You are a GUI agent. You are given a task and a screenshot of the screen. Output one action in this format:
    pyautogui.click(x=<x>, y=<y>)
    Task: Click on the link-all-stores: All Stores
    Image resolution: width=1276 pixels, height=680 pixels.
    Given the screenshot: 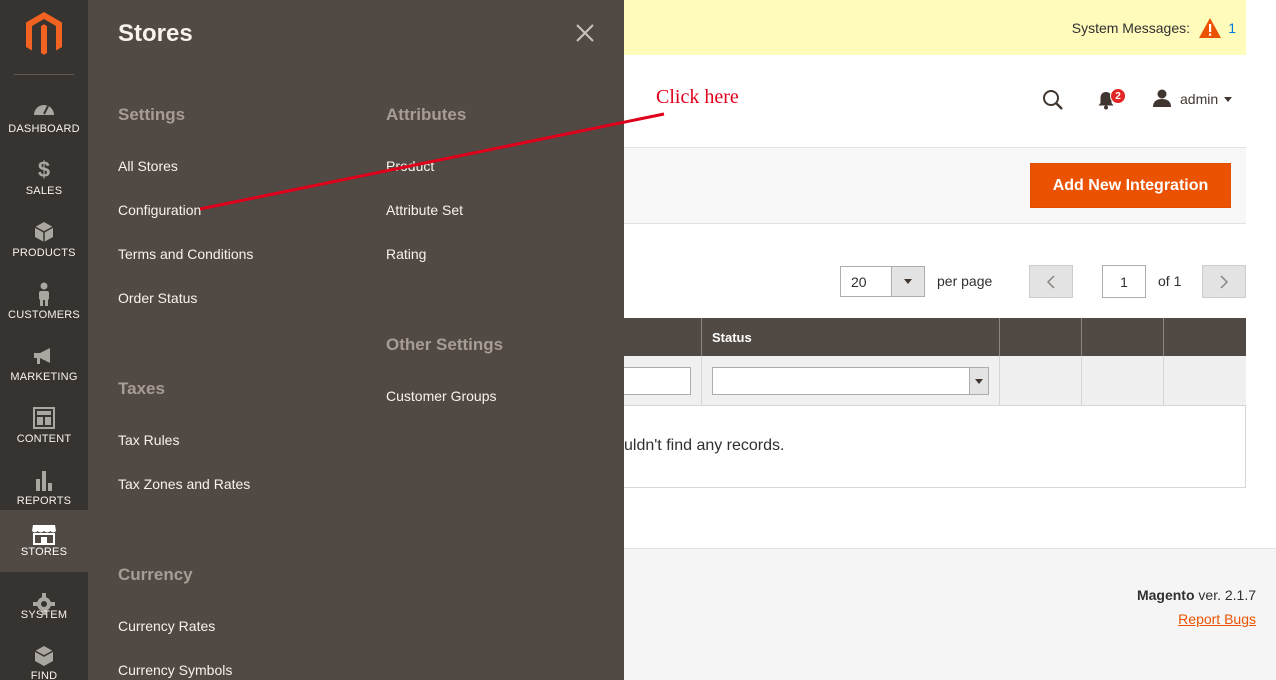 What is the action you would take?
    pyautogui.click(x=148, y=166)
    